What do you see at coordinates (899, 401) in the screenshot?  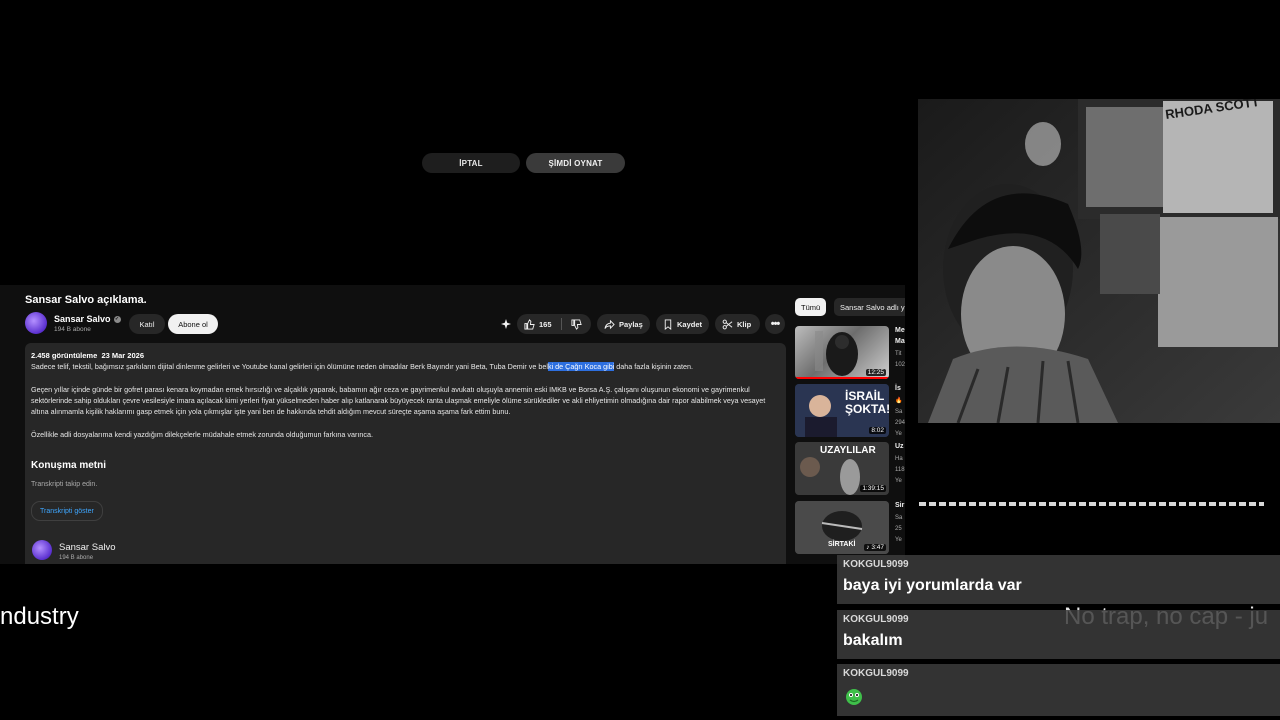 I see `fire-icon: 🔥` at bounding box center [899, 401].